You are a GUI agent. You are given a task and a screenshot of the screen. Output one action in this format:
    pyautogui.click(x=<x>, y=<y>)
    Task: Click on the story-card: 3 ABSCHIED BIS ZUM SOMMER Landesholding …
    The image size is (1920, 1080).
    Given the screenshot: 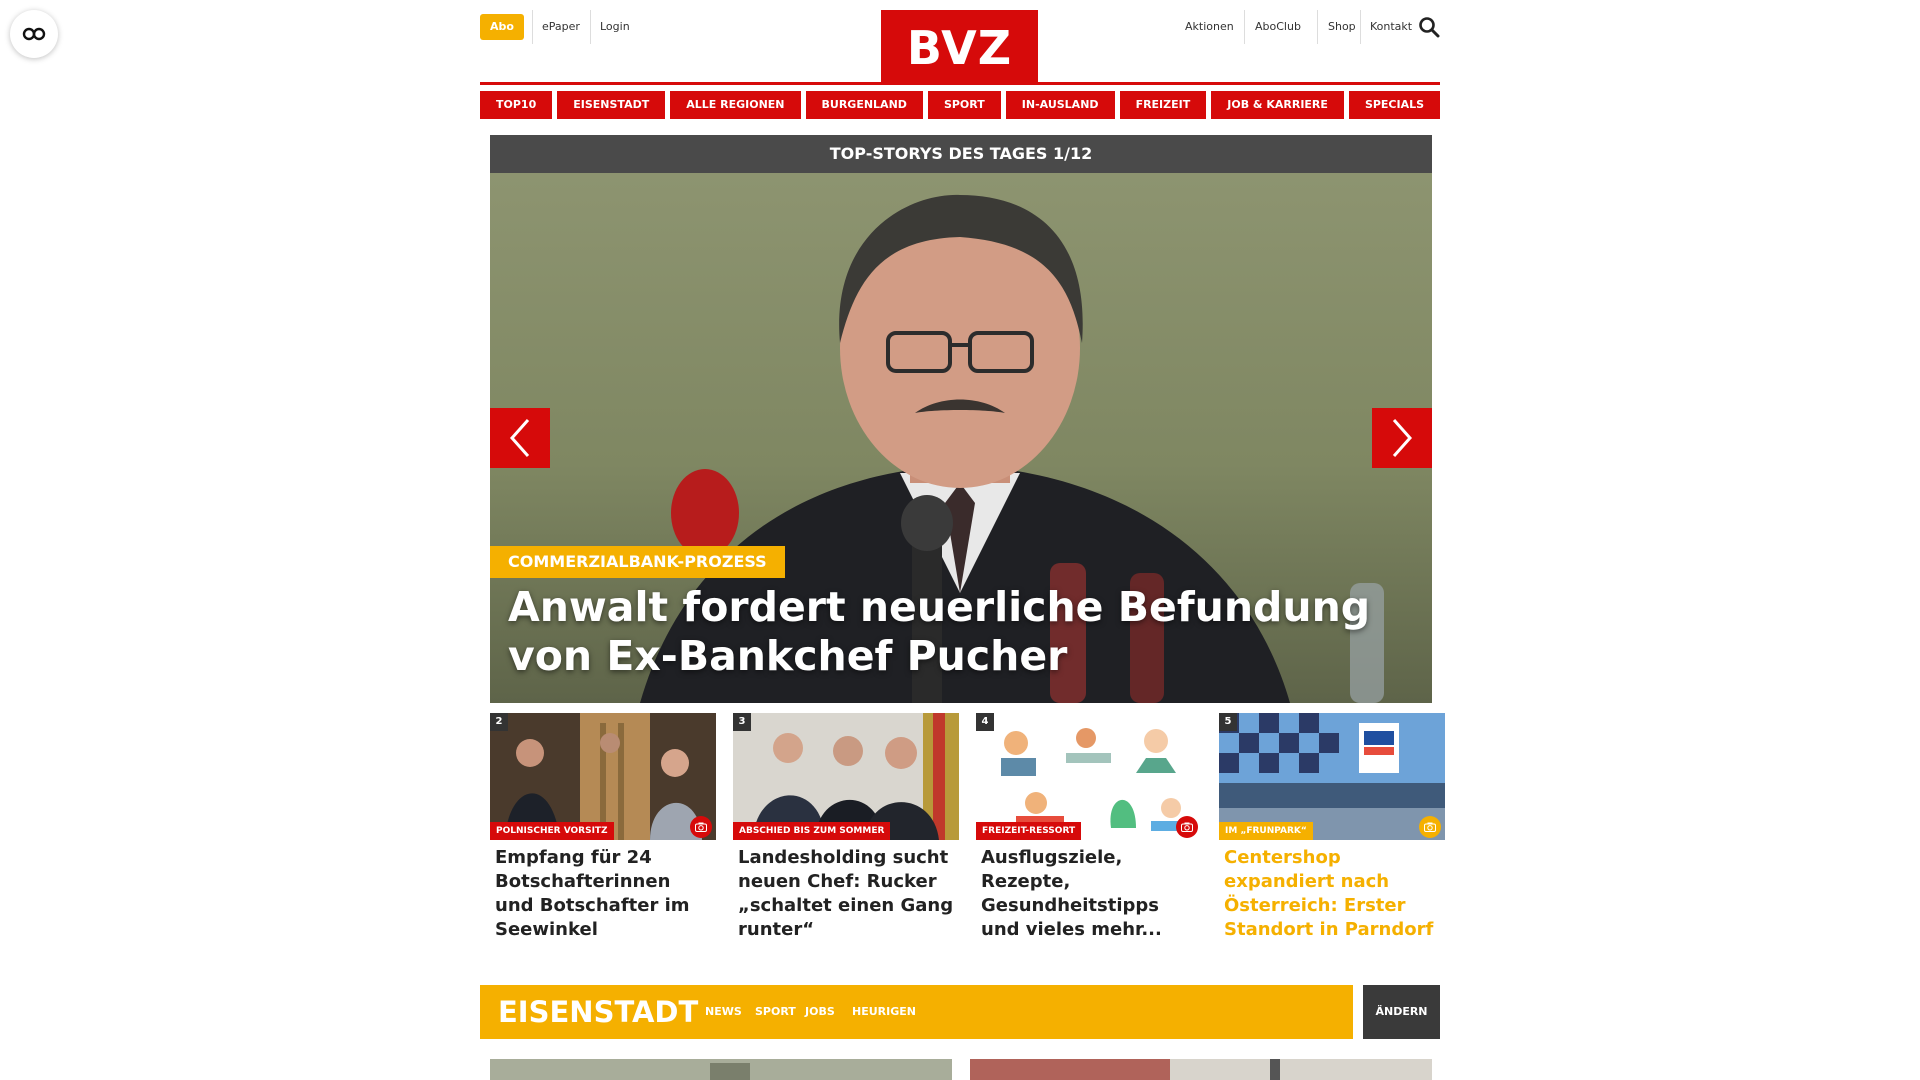 What is the action you would take?
    pyautogui.click(x=846, y=827)
    